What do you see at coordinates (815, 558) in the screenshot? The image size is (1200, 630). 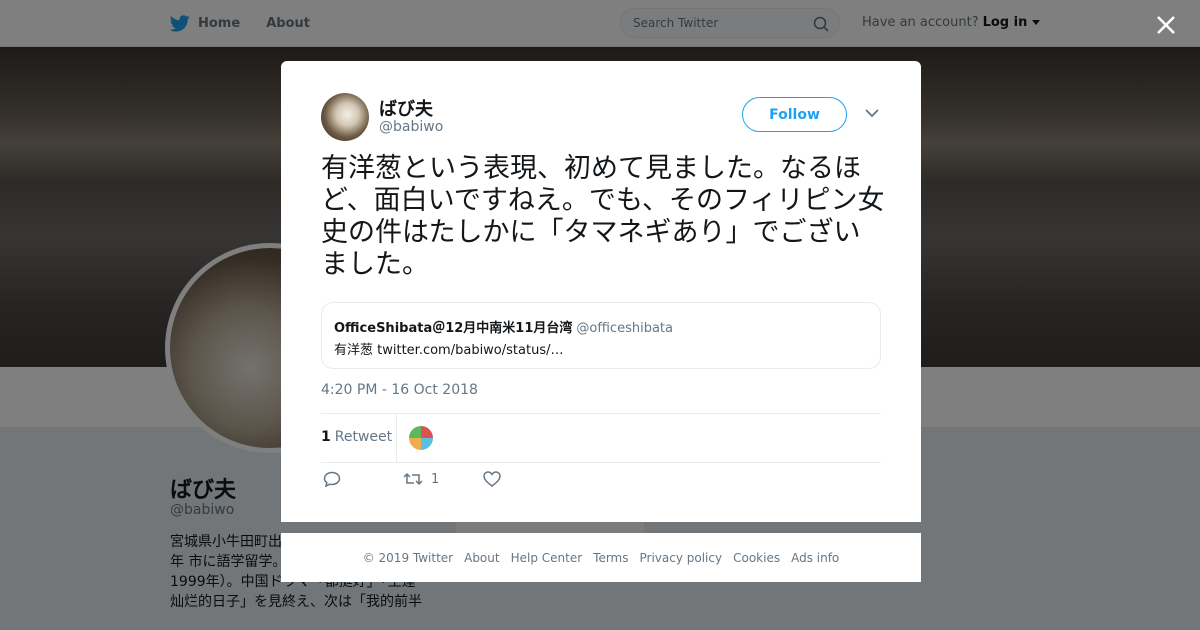 I see `footer-link-ads-info: Ads info` at bounding box center [815, 558].